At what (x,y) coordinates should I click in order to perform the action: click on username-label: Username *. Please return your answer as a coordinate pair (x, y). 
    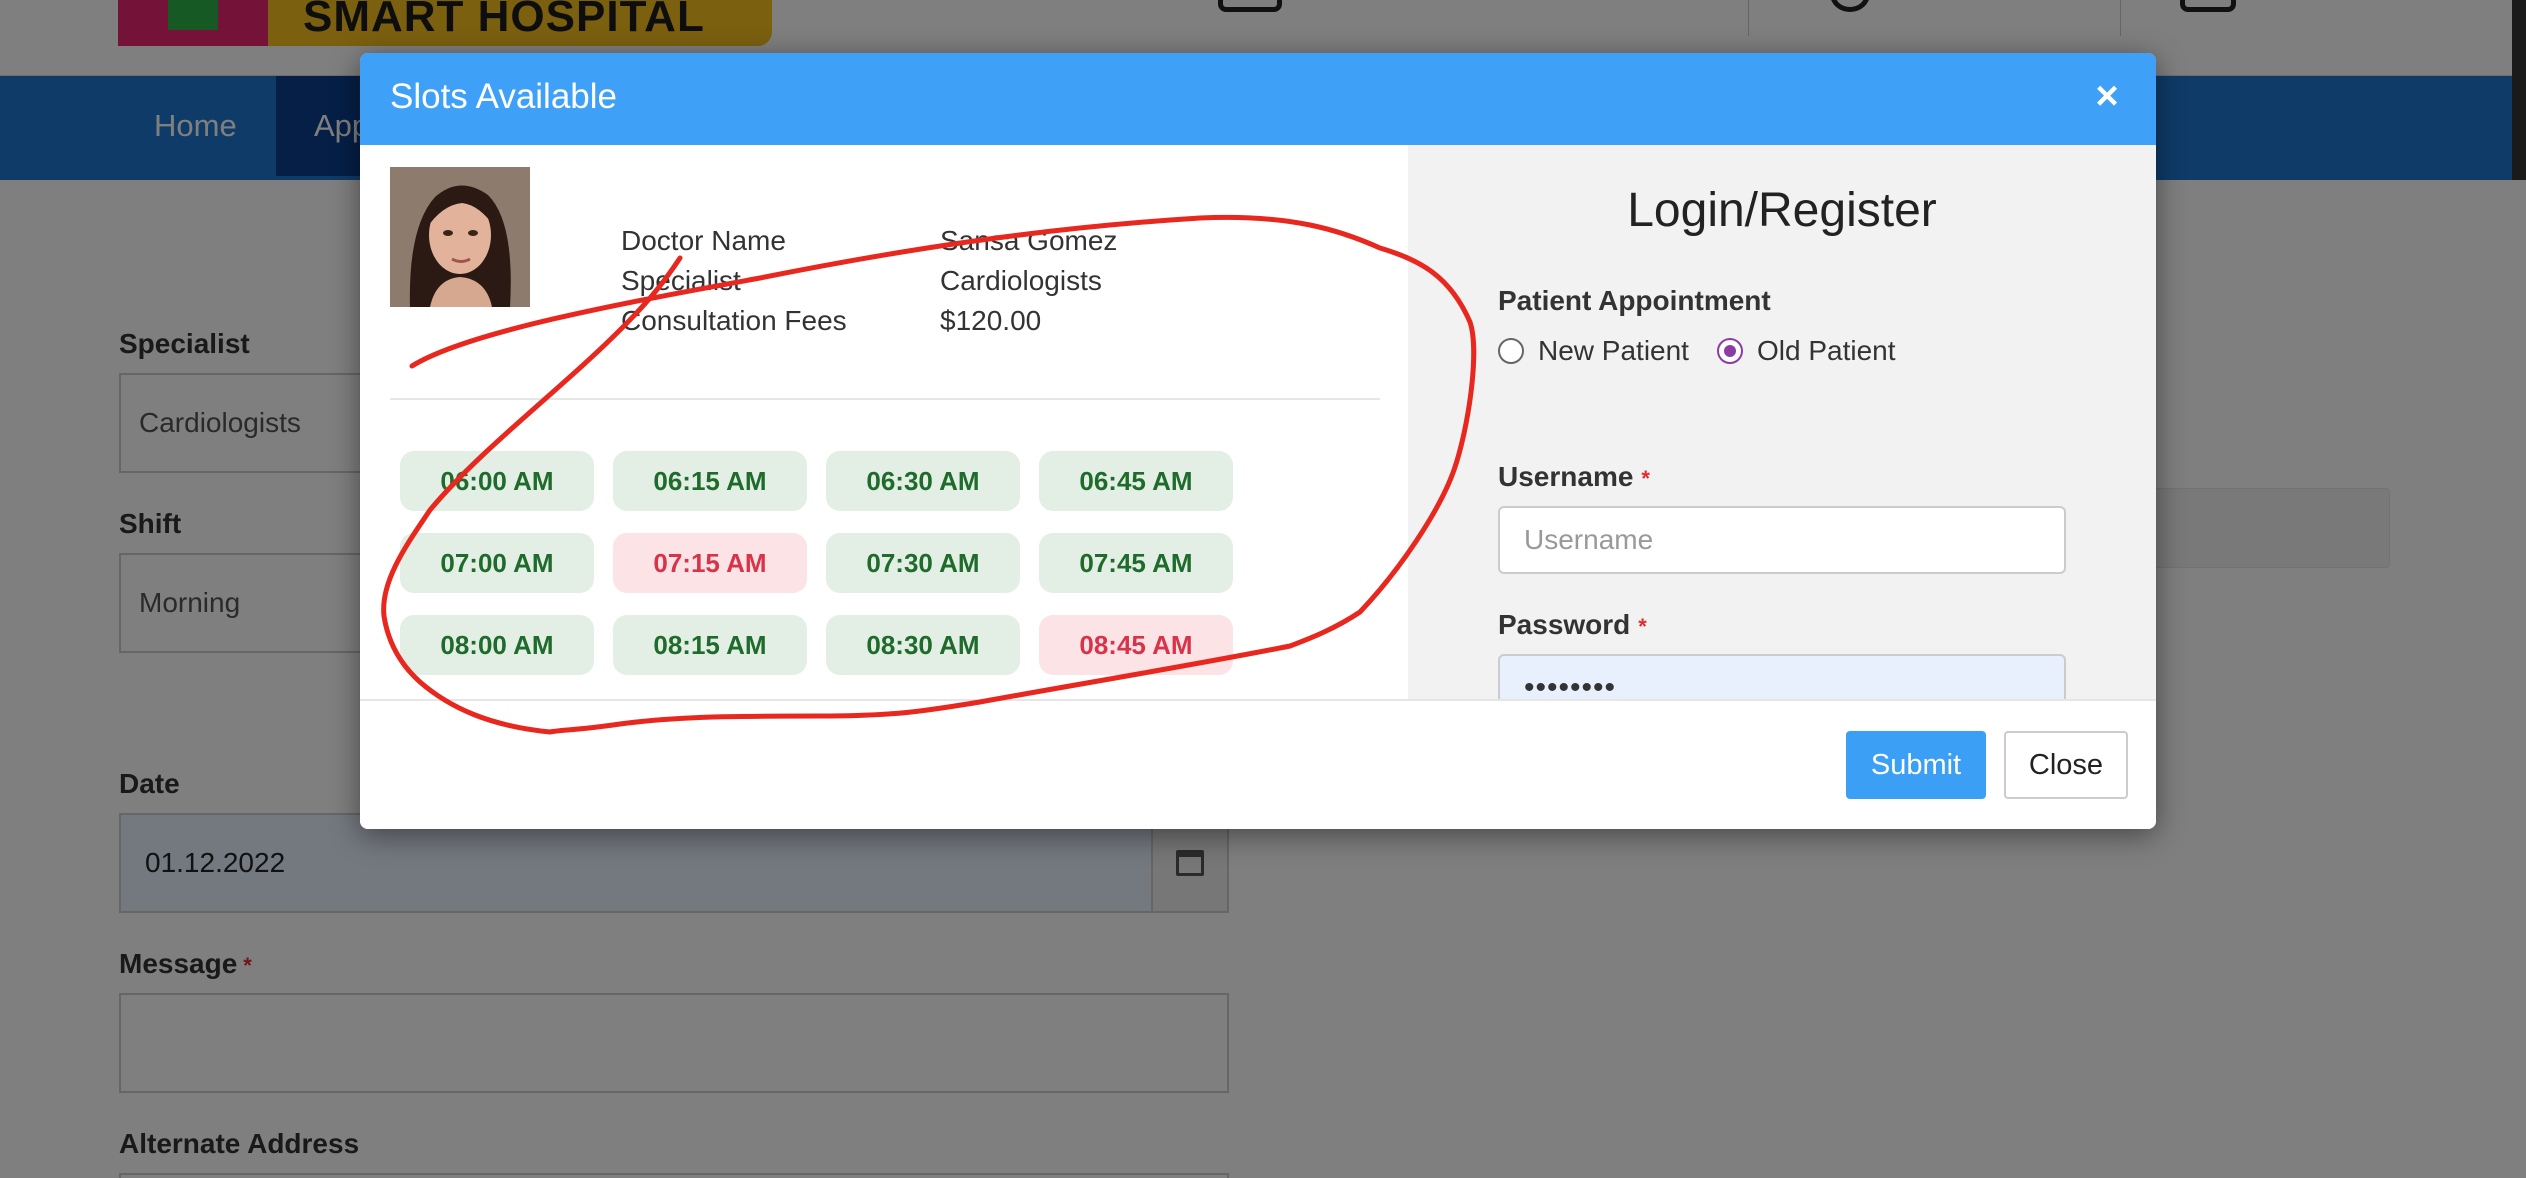
    Looking at the image, I should click on (1574, 477).